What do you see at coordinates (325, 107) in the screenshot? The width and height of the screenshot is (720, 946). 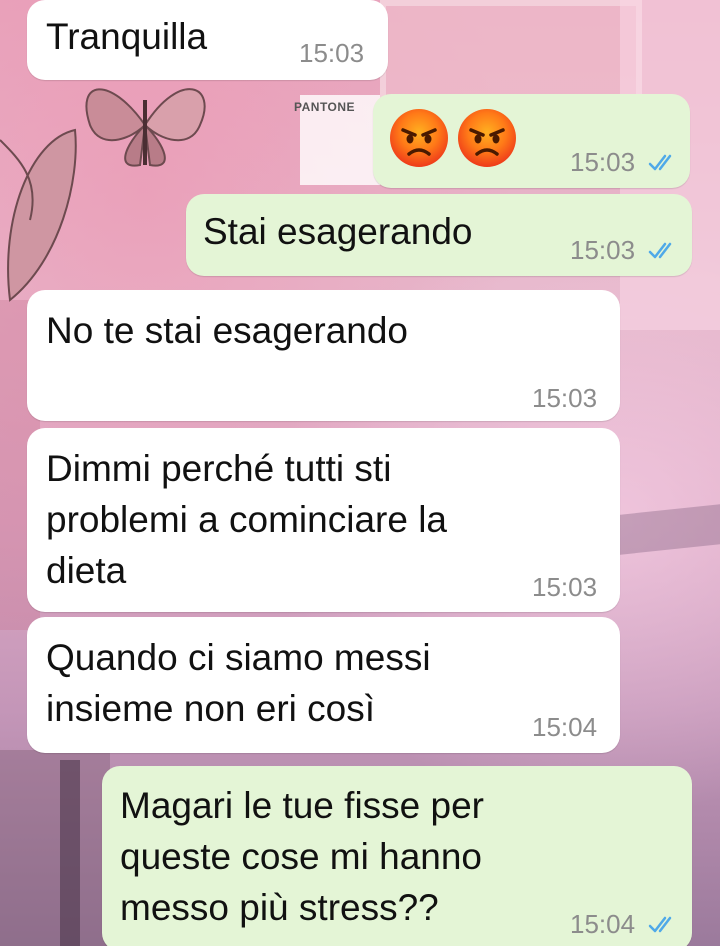 I see `wallpaper-pantone-label: PANTONE` at bounding box center [325, 107].